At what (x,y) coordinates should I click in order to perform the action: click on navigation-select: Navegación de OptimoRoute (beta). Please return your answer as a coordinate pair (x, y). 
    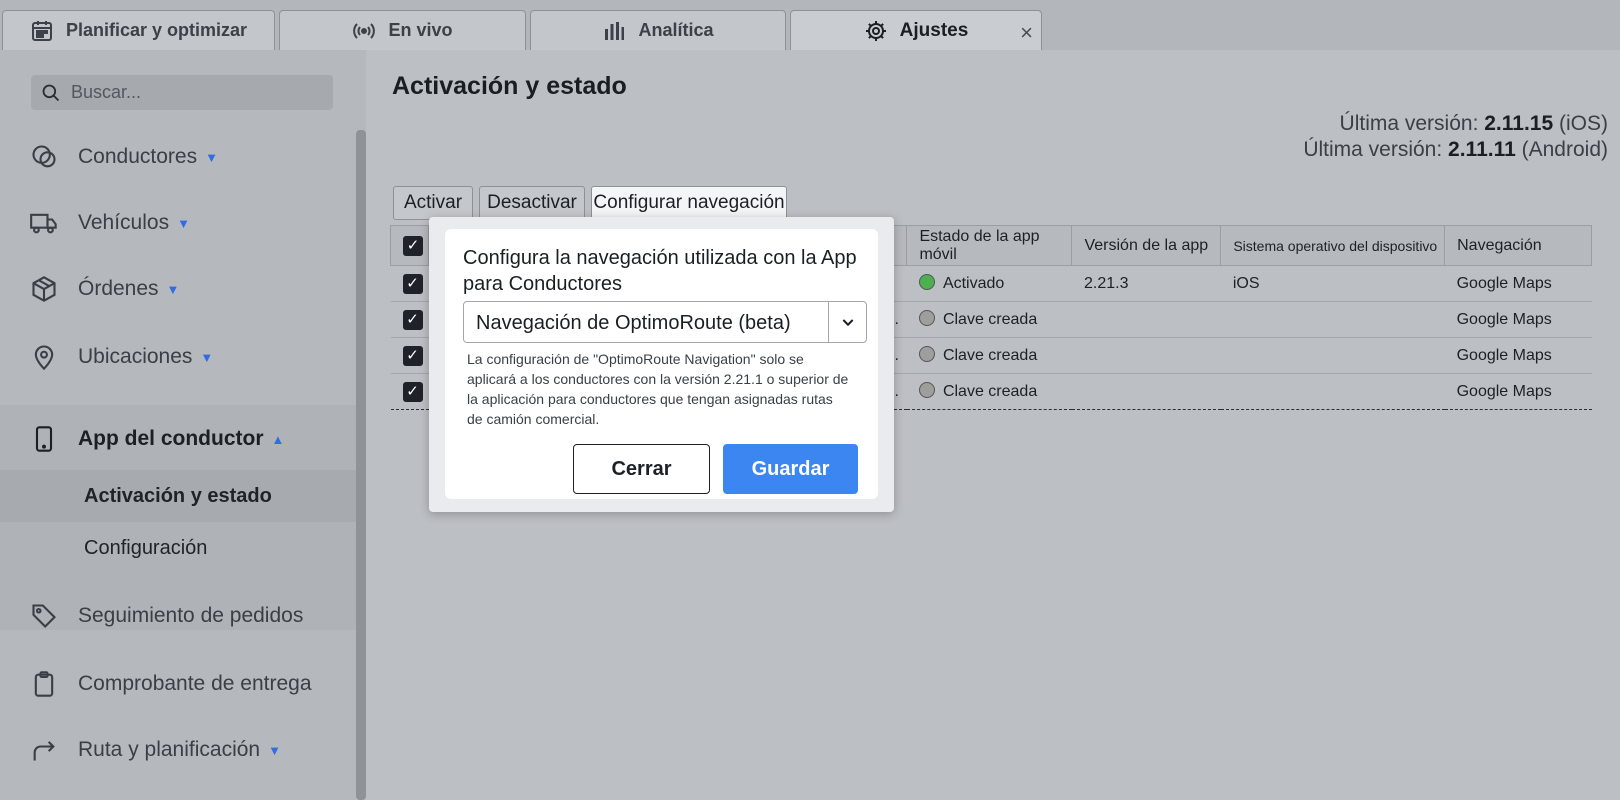
    Looking at the image, I should click on (665, 322).